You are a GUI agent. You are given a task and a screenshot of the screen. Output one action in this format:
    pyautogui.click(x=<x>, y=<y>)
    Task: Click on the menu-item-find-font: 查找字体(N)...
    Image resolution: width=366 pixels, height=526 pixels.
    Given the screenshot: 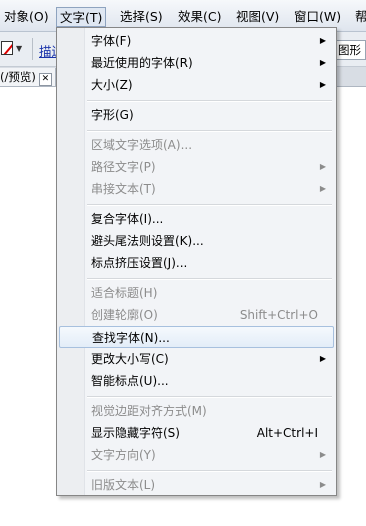 What is the action you would take?
    pyautogui.click(x=196, y=337)
    